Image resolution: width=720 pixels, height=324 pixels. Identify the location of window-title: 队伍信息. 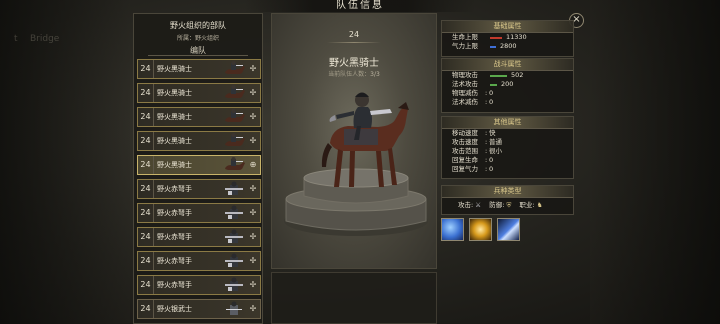
(360, 5).